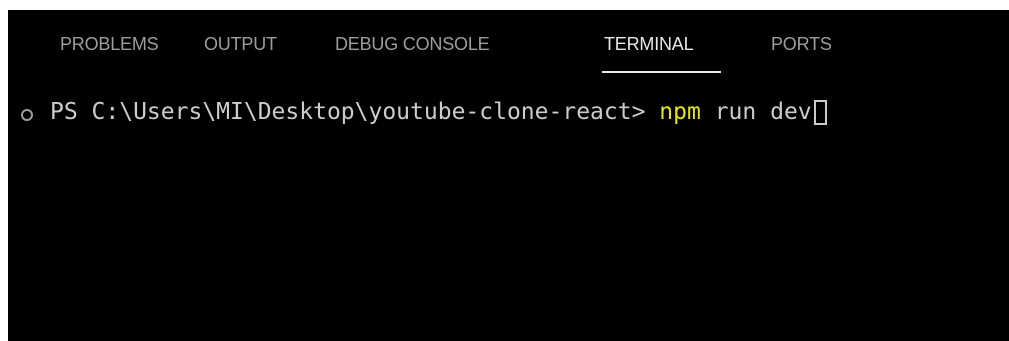  Describe the element at coordinates (820, 112) in the screenshot. I see `terminal-cursor` at that location.